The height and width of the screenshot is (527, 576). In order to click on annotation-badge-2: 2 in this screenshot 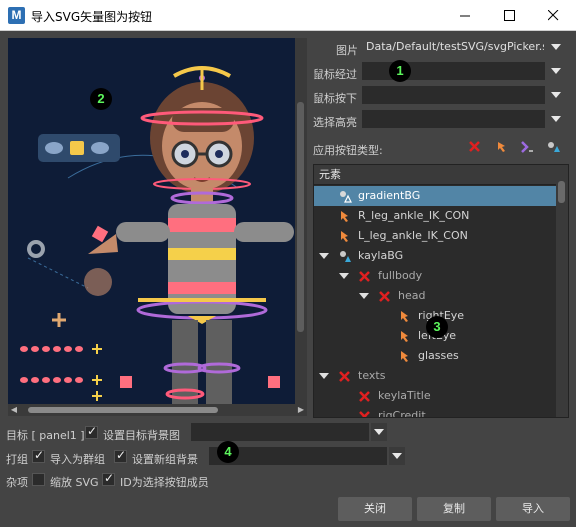, I will do `click(101, 99)`.